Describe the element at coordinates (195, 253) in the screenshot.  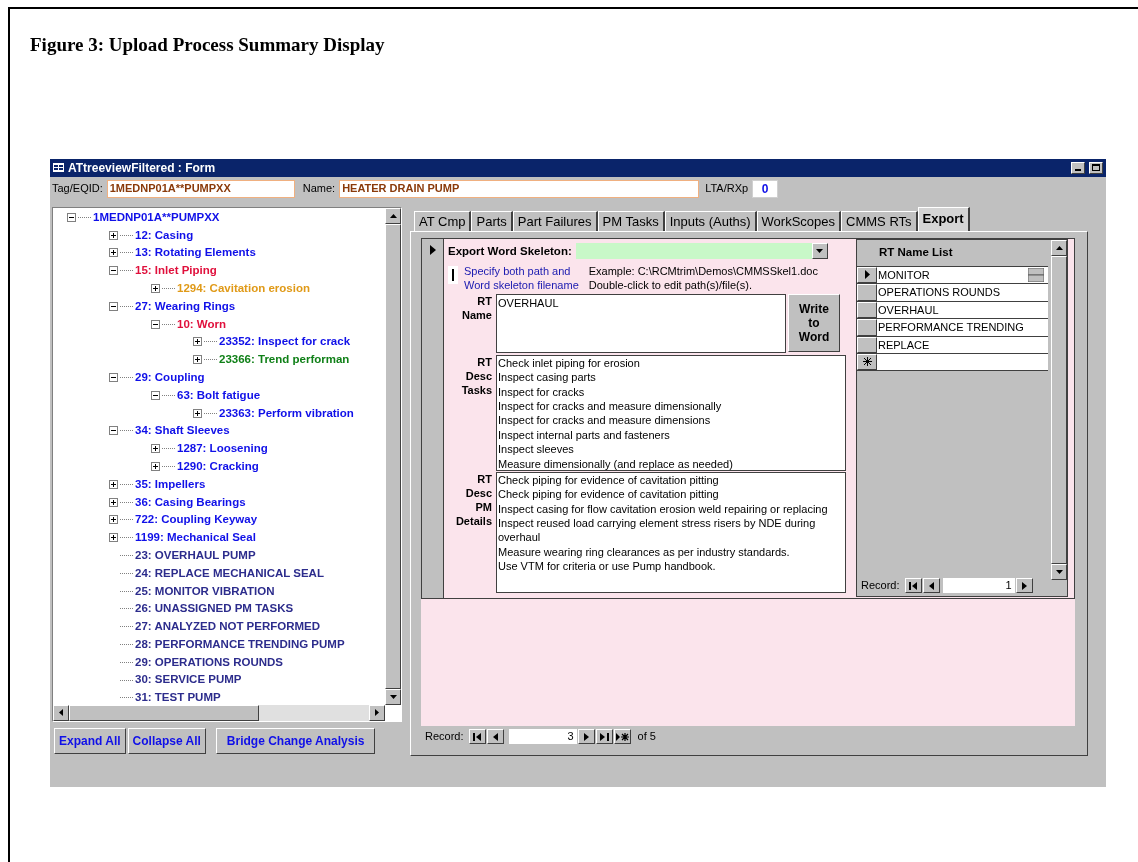
I see `tree-item: 13: Rotating Elements` at that location.